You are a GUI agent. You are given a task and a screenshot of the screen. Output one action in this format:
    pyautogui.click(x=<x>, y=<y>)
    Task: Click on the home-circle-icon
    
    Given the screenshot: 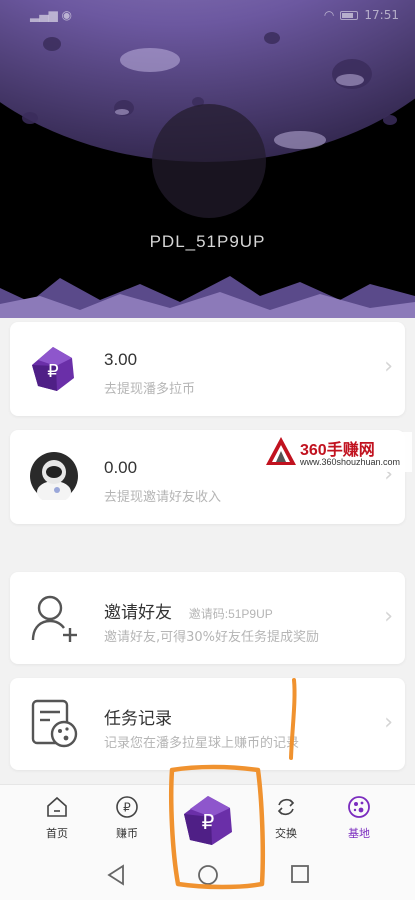 What is the action you would take?
    pyautogui.click(x=208, y=875)
    